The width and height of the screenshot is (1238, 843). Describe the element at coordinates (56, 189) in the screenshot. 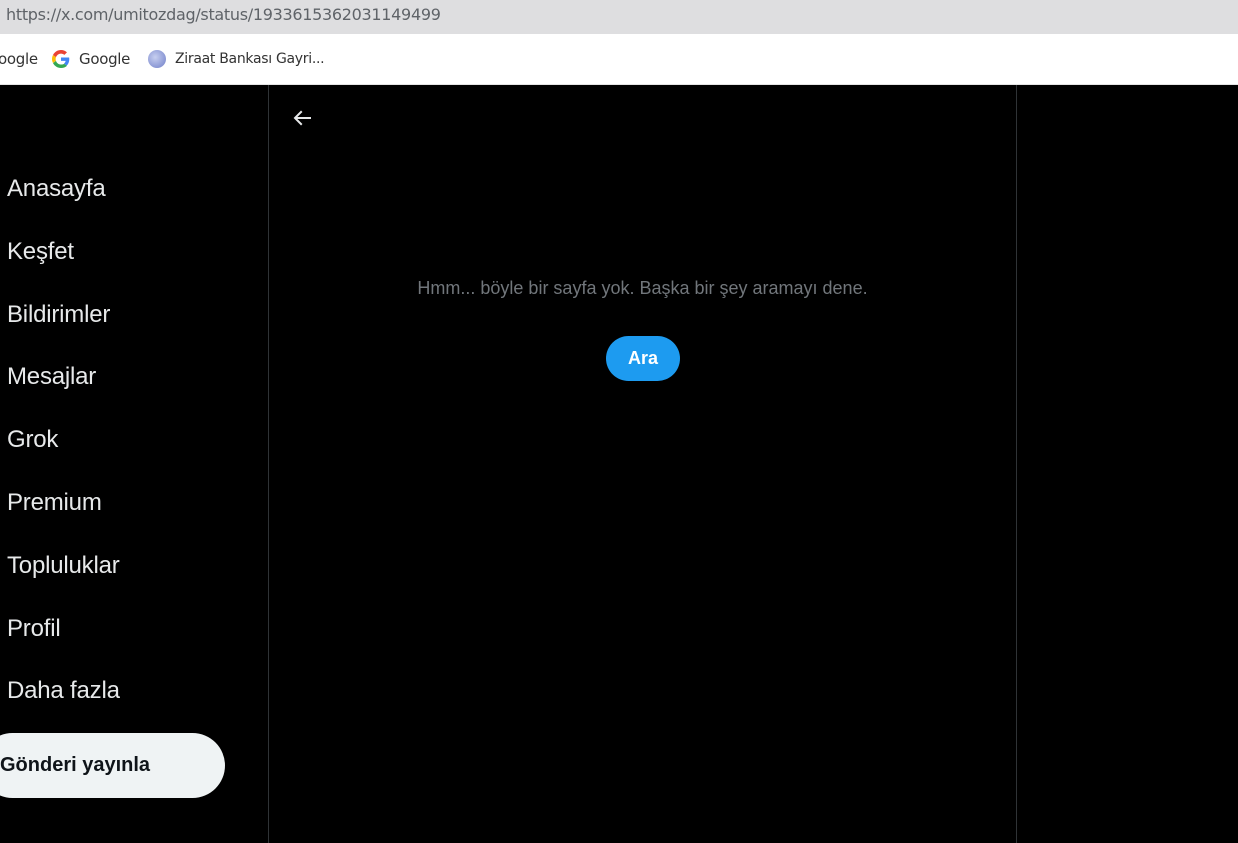

I see `sidebar-item-anasayfa: Anasayfa` at that location.